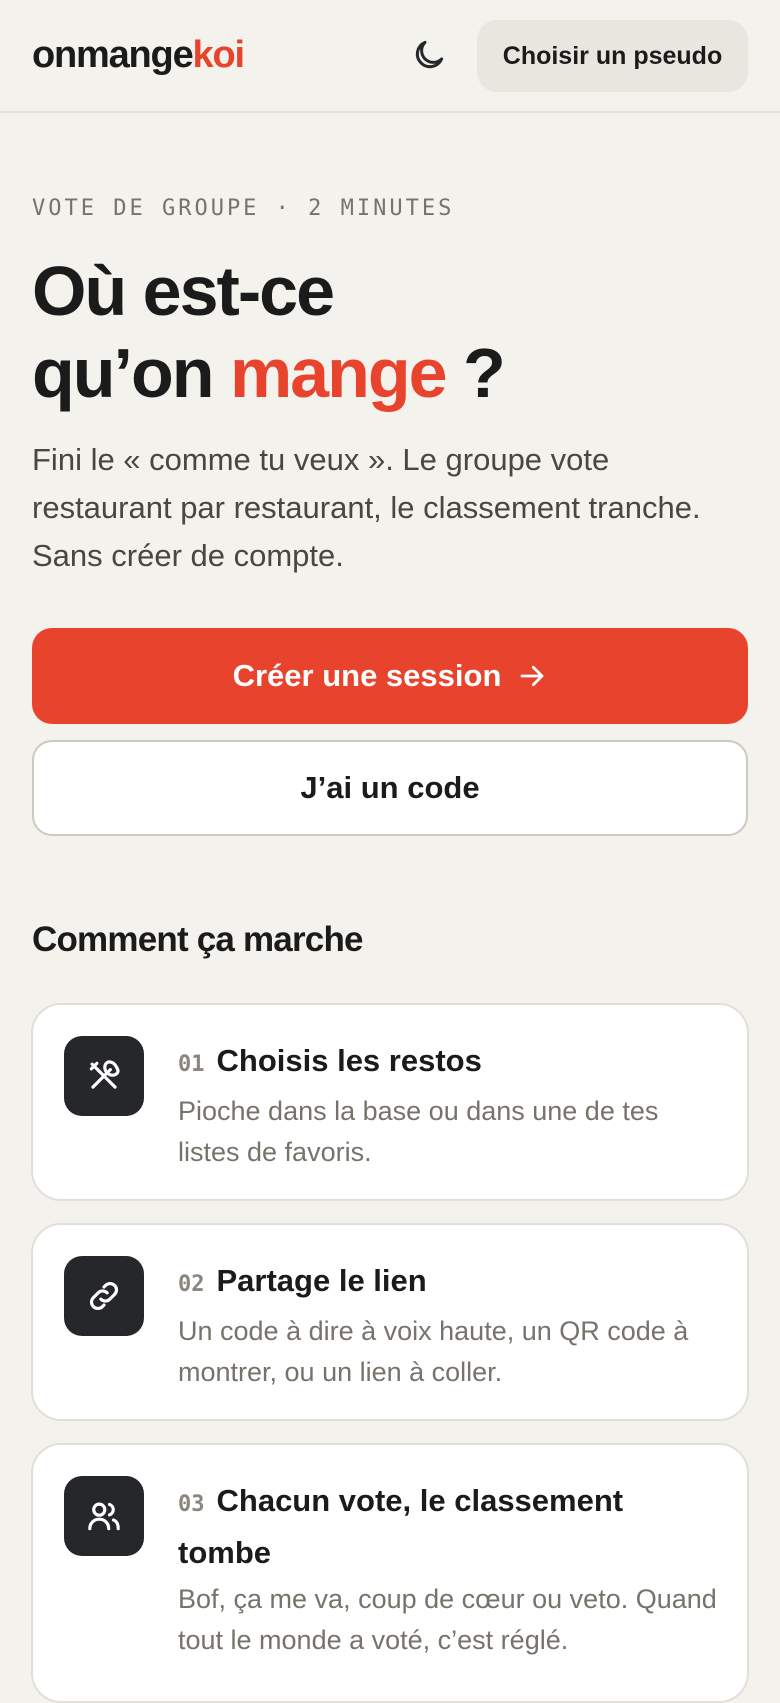  I want to click on logo: onmangekoi, so click(139, 55).